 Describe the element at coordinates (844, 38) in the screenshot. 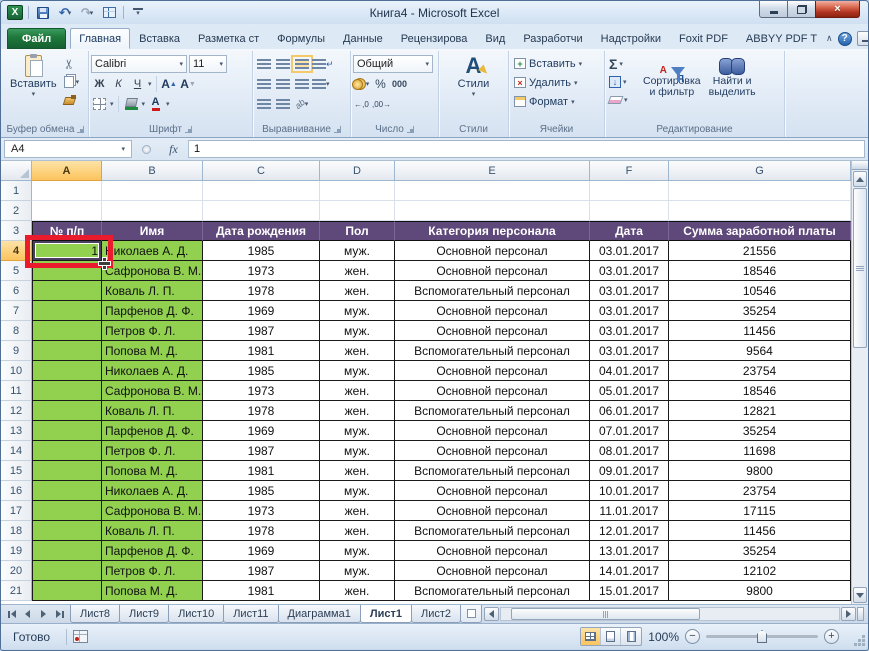

I see `help-icon: ?` at that location.